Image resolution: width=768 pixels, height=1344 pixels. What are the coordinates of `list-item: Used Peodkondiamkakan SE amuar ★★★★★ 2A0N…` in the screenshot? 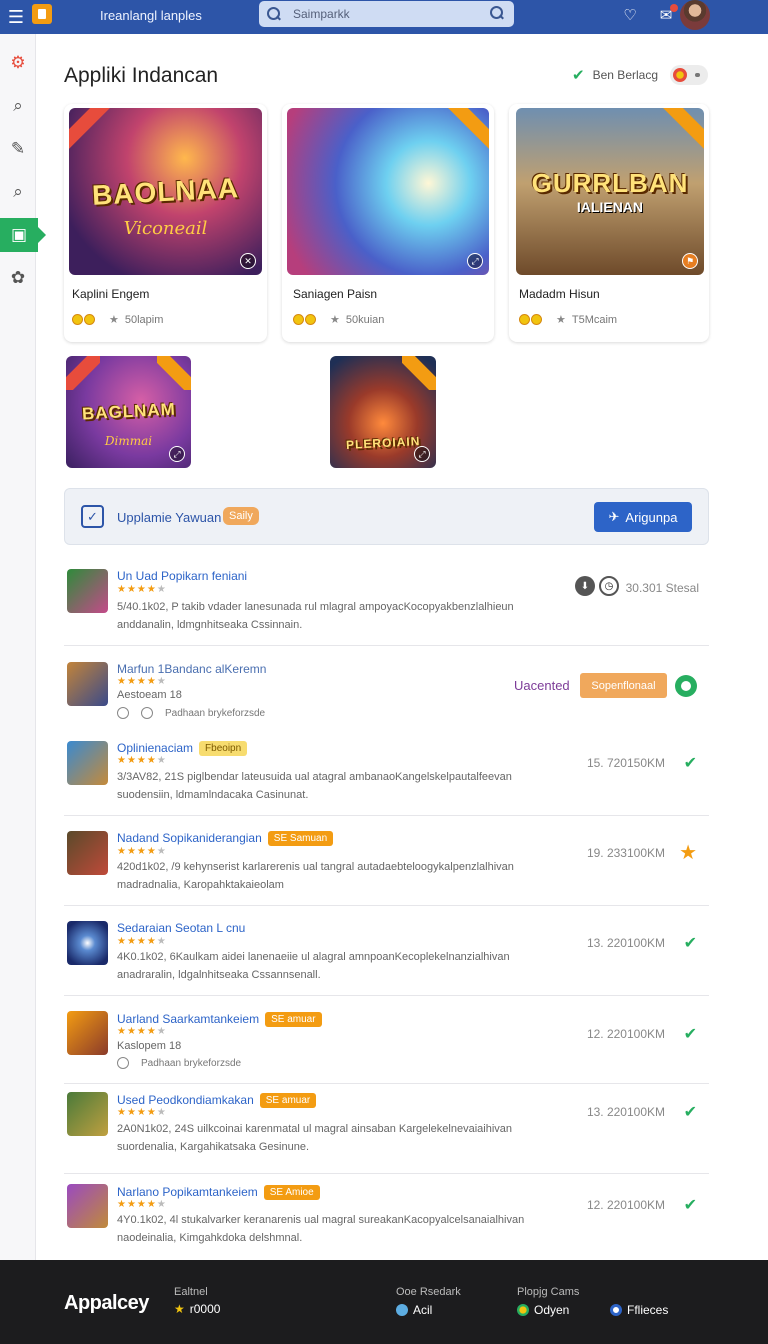 It's located at (386, 1132).